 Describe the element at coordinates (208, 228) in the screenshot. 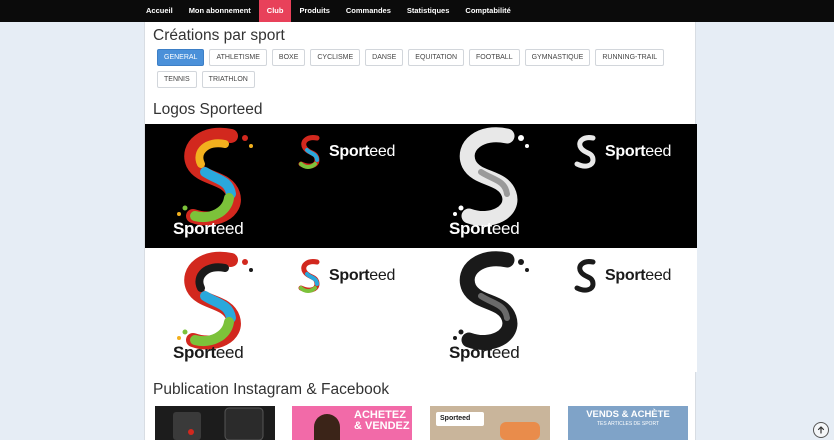

I see `sporteed-wordmark: Sporteed` at that location.